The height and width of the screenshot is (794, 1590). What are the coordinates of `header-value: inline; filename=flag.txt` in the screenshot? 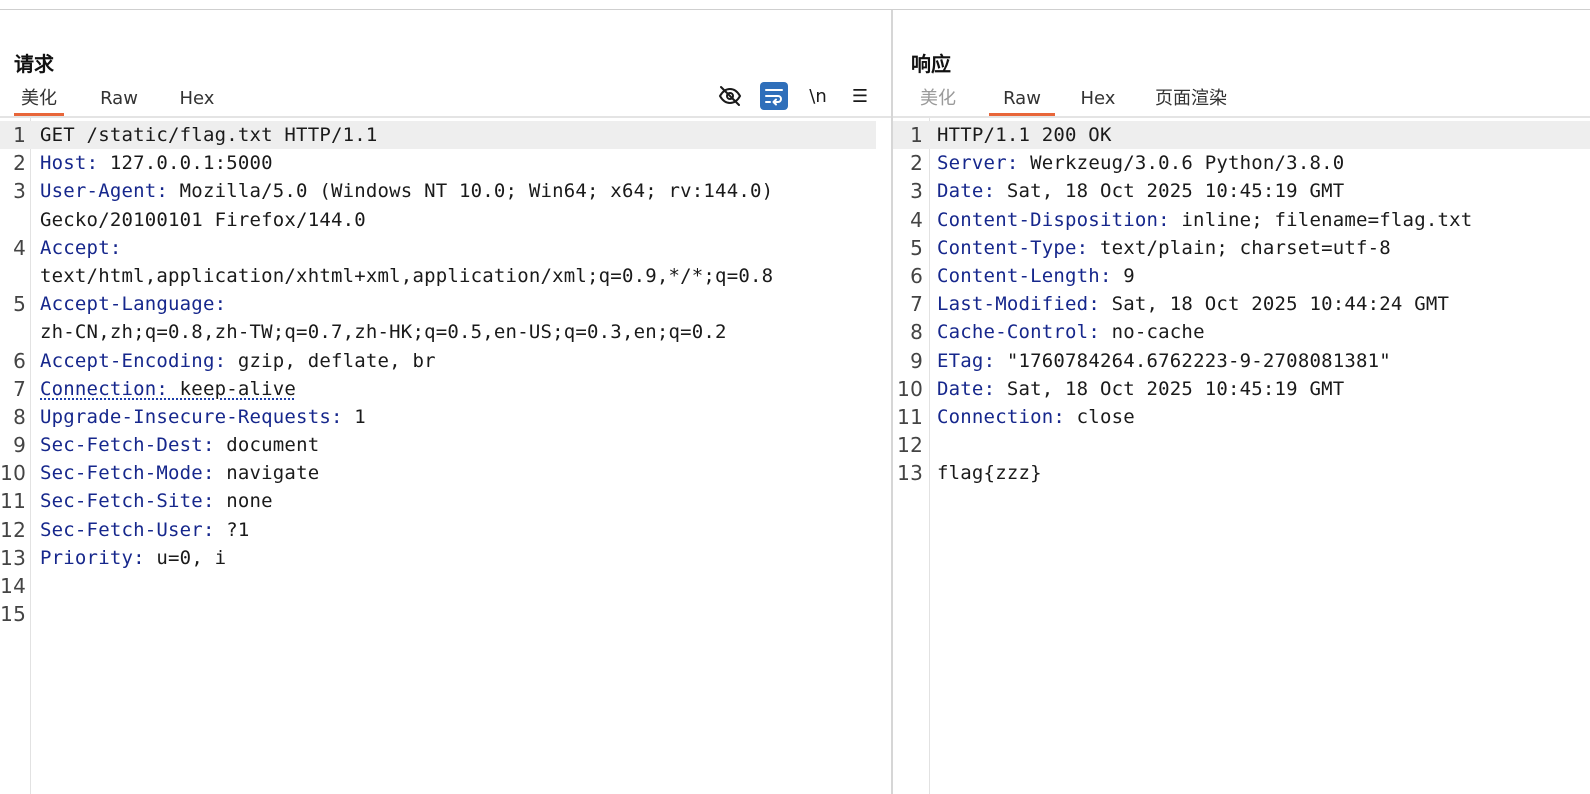 It's located at (1321, 219).